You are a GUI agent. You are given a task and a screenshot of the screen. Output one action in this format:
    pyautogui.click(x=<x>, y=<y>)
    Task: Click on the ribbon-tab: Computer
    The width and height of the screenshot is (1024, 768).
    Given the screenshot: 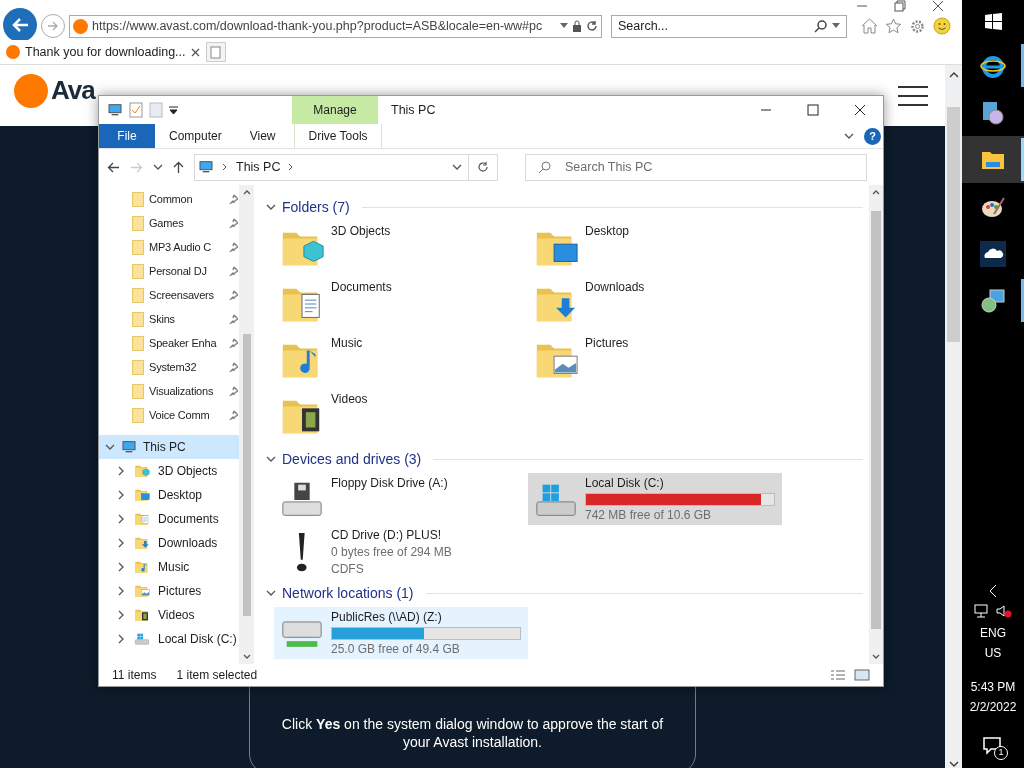 What is the action you would take?
    pyautogui.click(x=195, y=136)
    